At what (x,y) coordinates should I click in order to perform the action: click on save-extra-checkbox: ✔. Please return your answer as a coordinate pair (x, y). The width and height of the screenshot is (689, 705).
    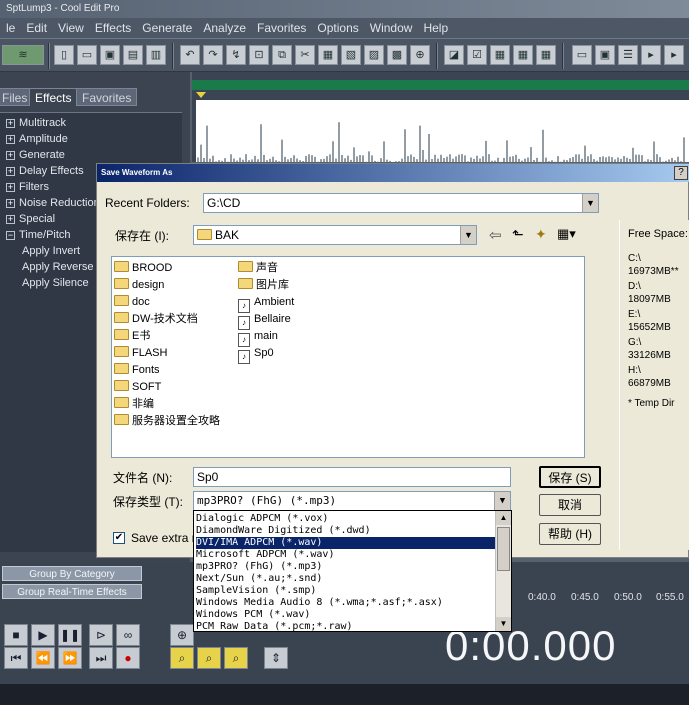
    Looking at the image, I should click on (119, 538).